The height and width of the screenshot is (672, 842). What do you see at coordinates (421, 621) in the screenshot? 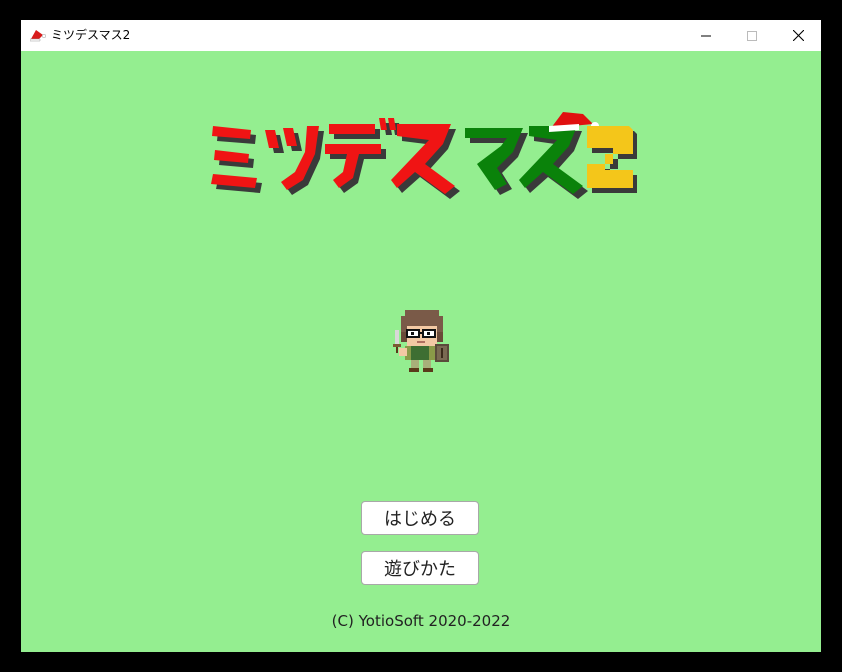
I see `copyright-text: (C) YotioSoft 2020-2022` at bounding box center [421, 621].